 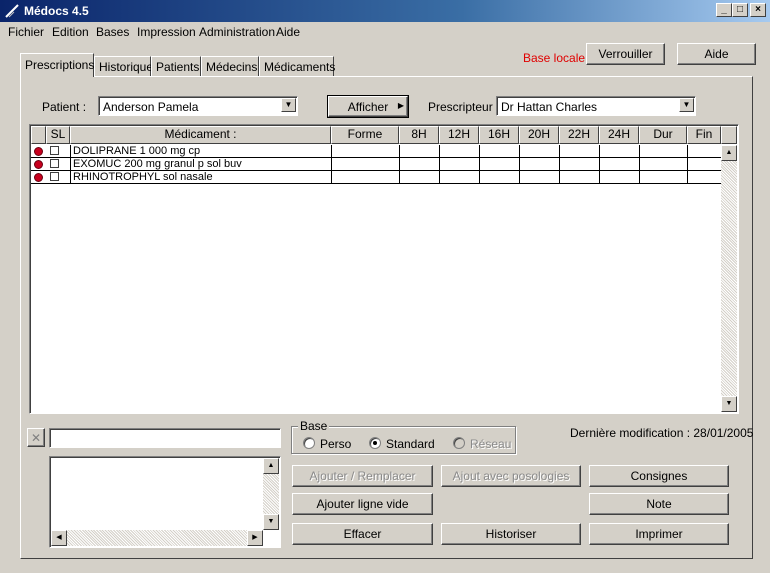 I want to click on col-header-fin: Fin, so click(x=704, y=135).